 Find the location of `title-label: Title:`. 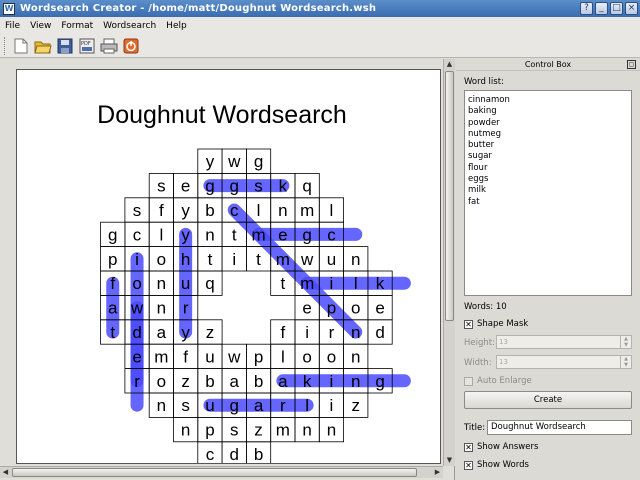

title-label: Title: is located at coordinates (475, 428).